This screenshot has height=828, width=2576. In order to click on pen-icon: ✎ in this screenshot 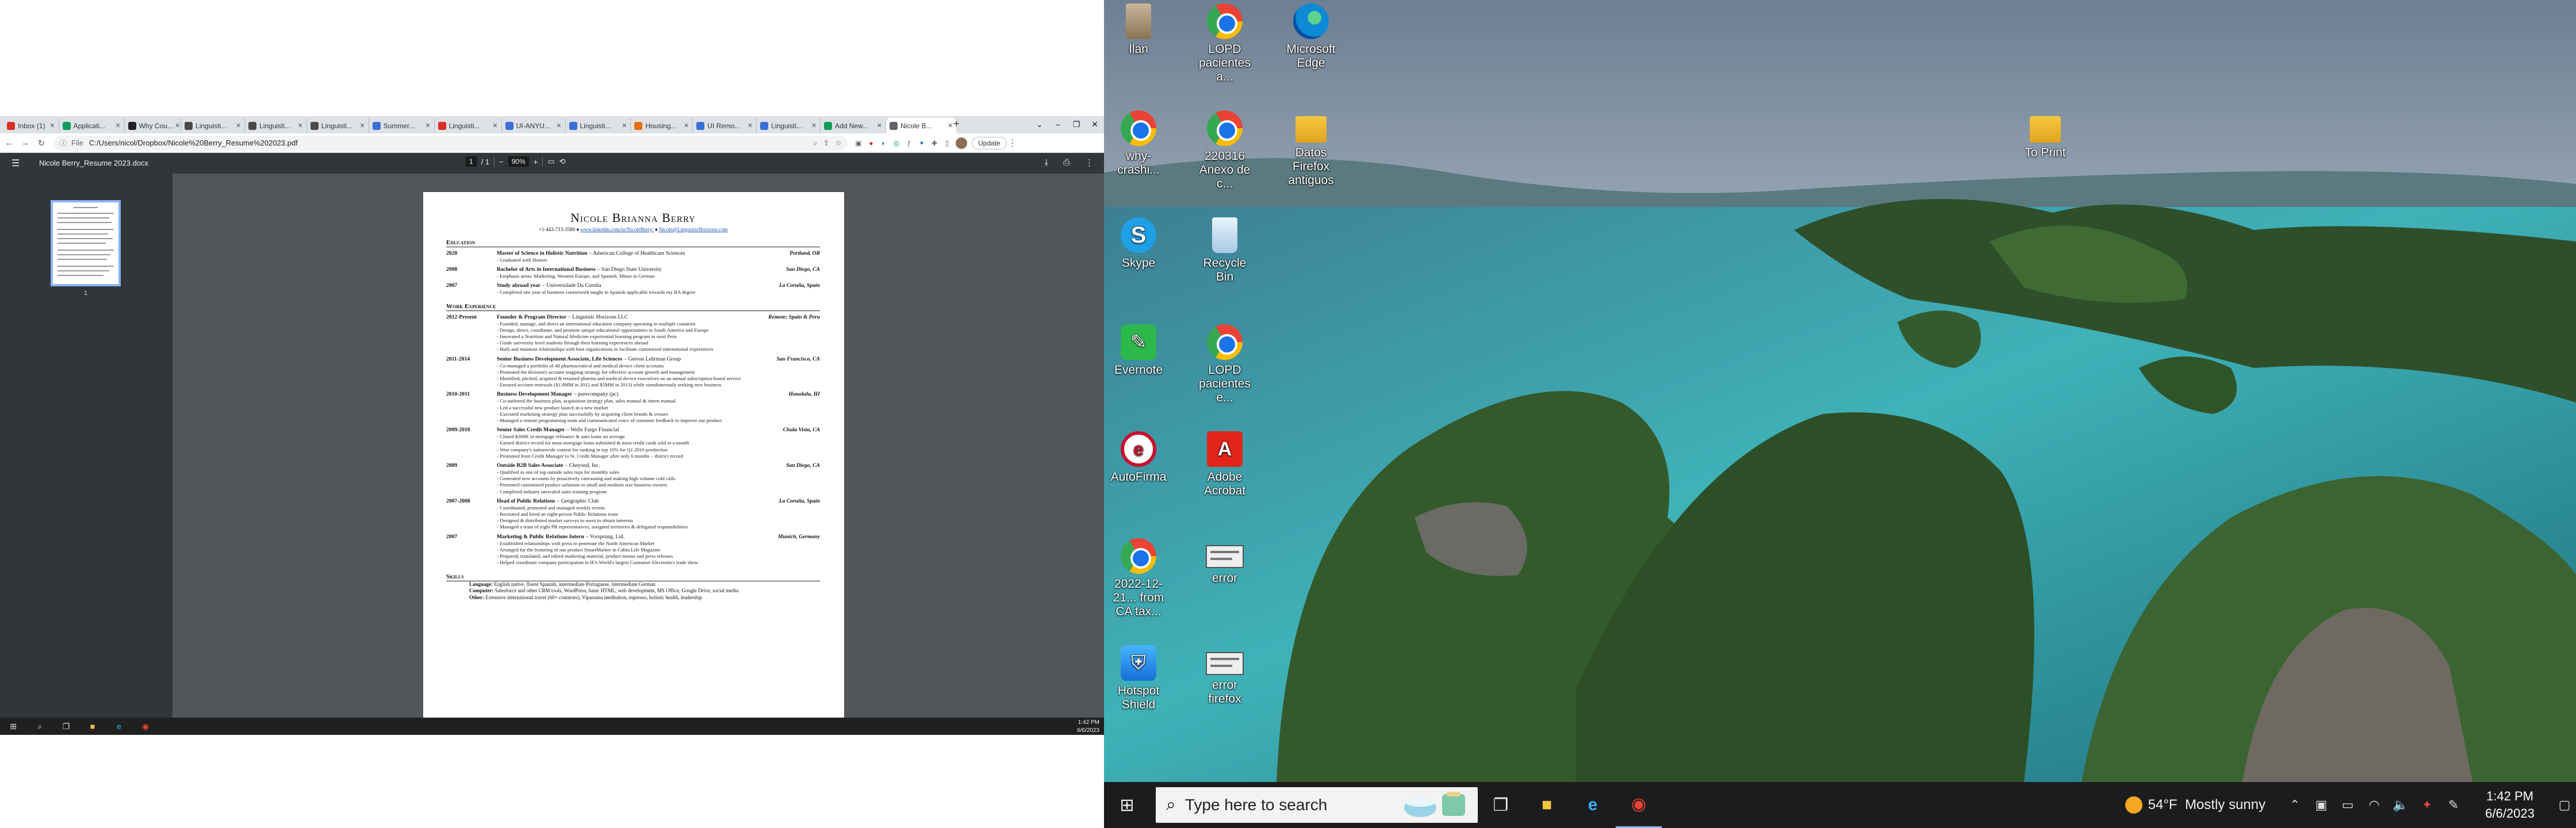, I will do `click(2453, 805)`.